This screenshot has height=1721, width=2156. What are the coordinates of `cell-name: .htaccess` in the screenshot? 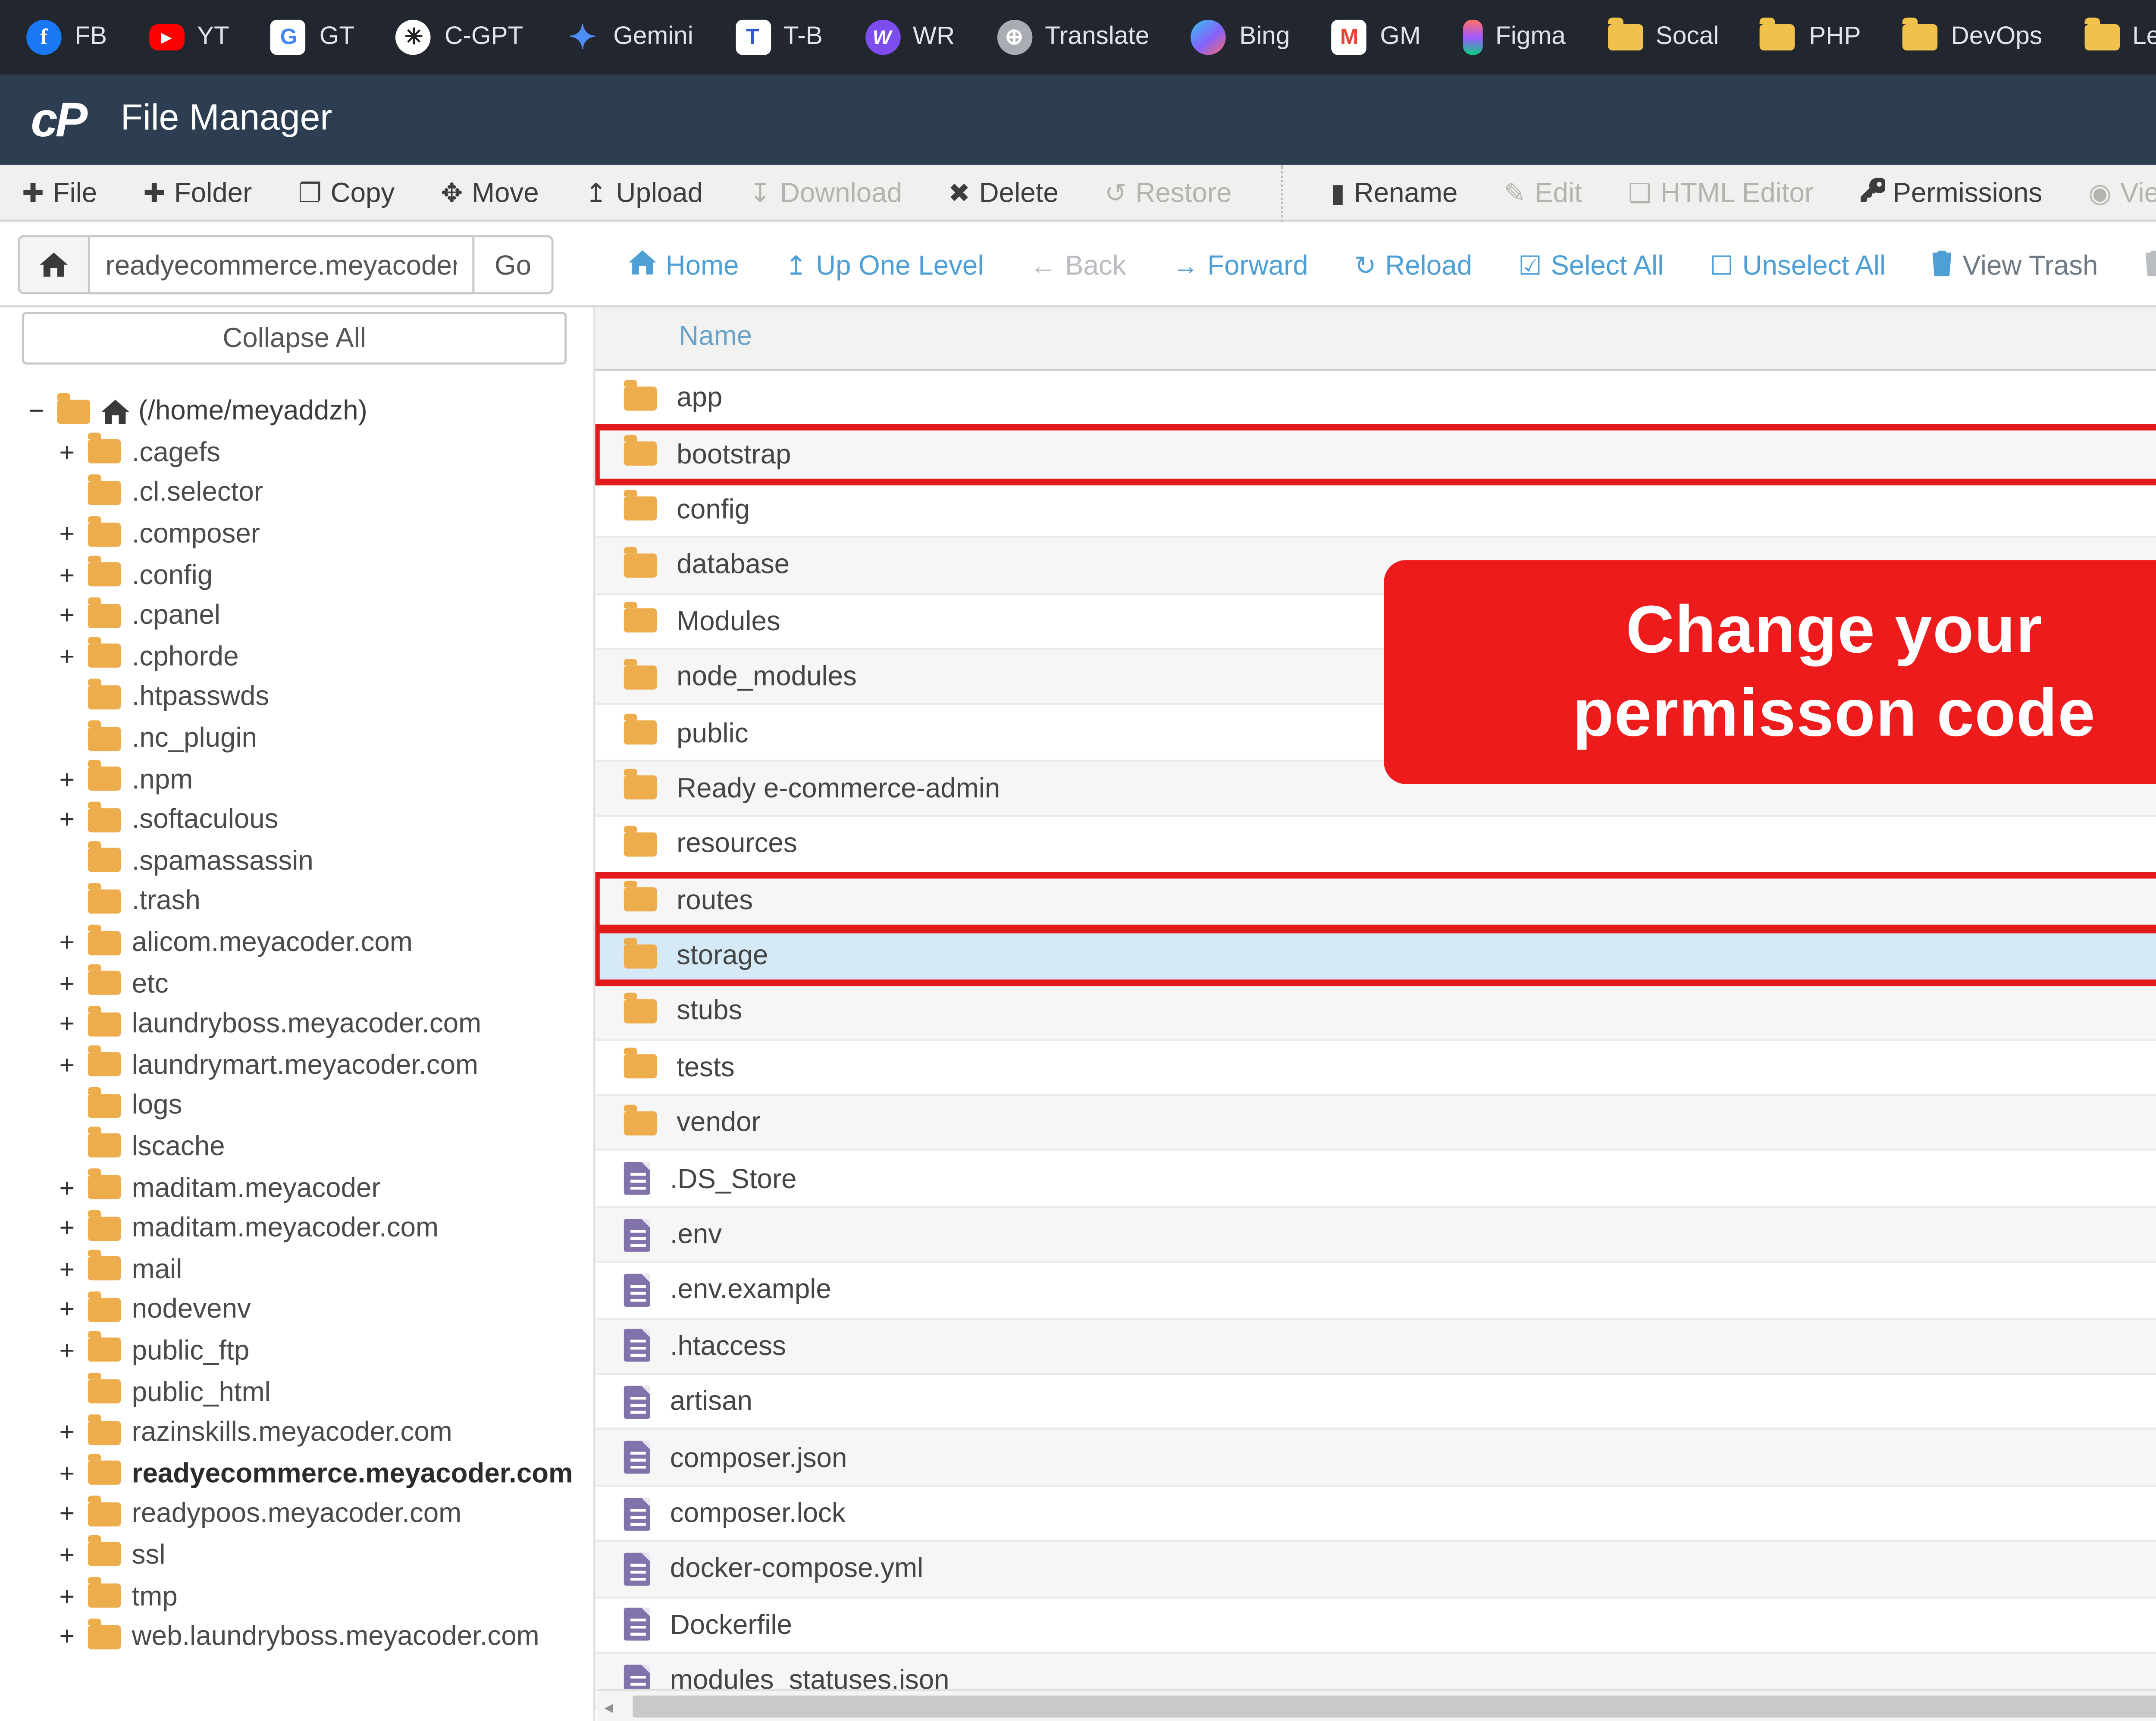 It's located at (728, 1345).